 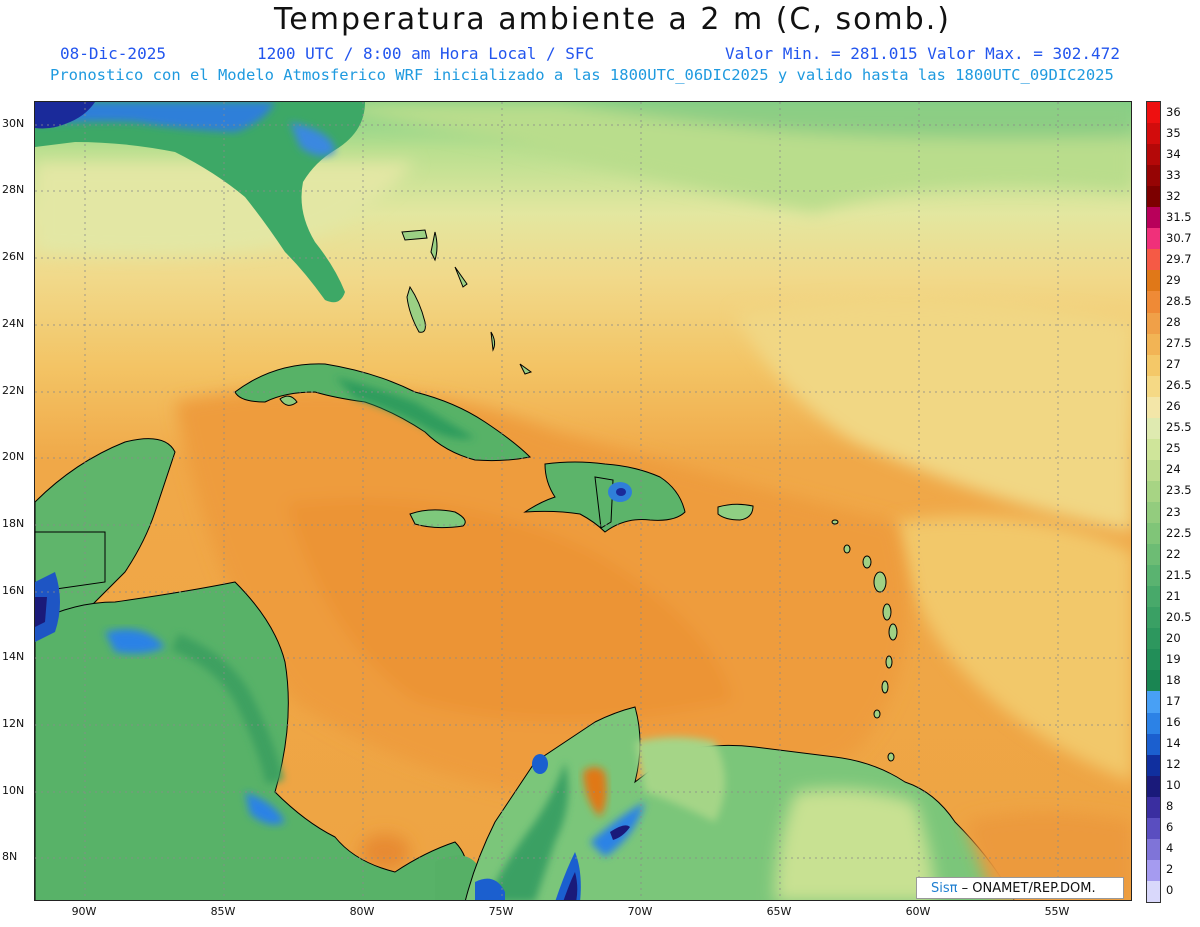 What do you see at coordinates (1173, 195) in the screenshot?
I see `legend-label: 32` at bounding box center [1173, 195].